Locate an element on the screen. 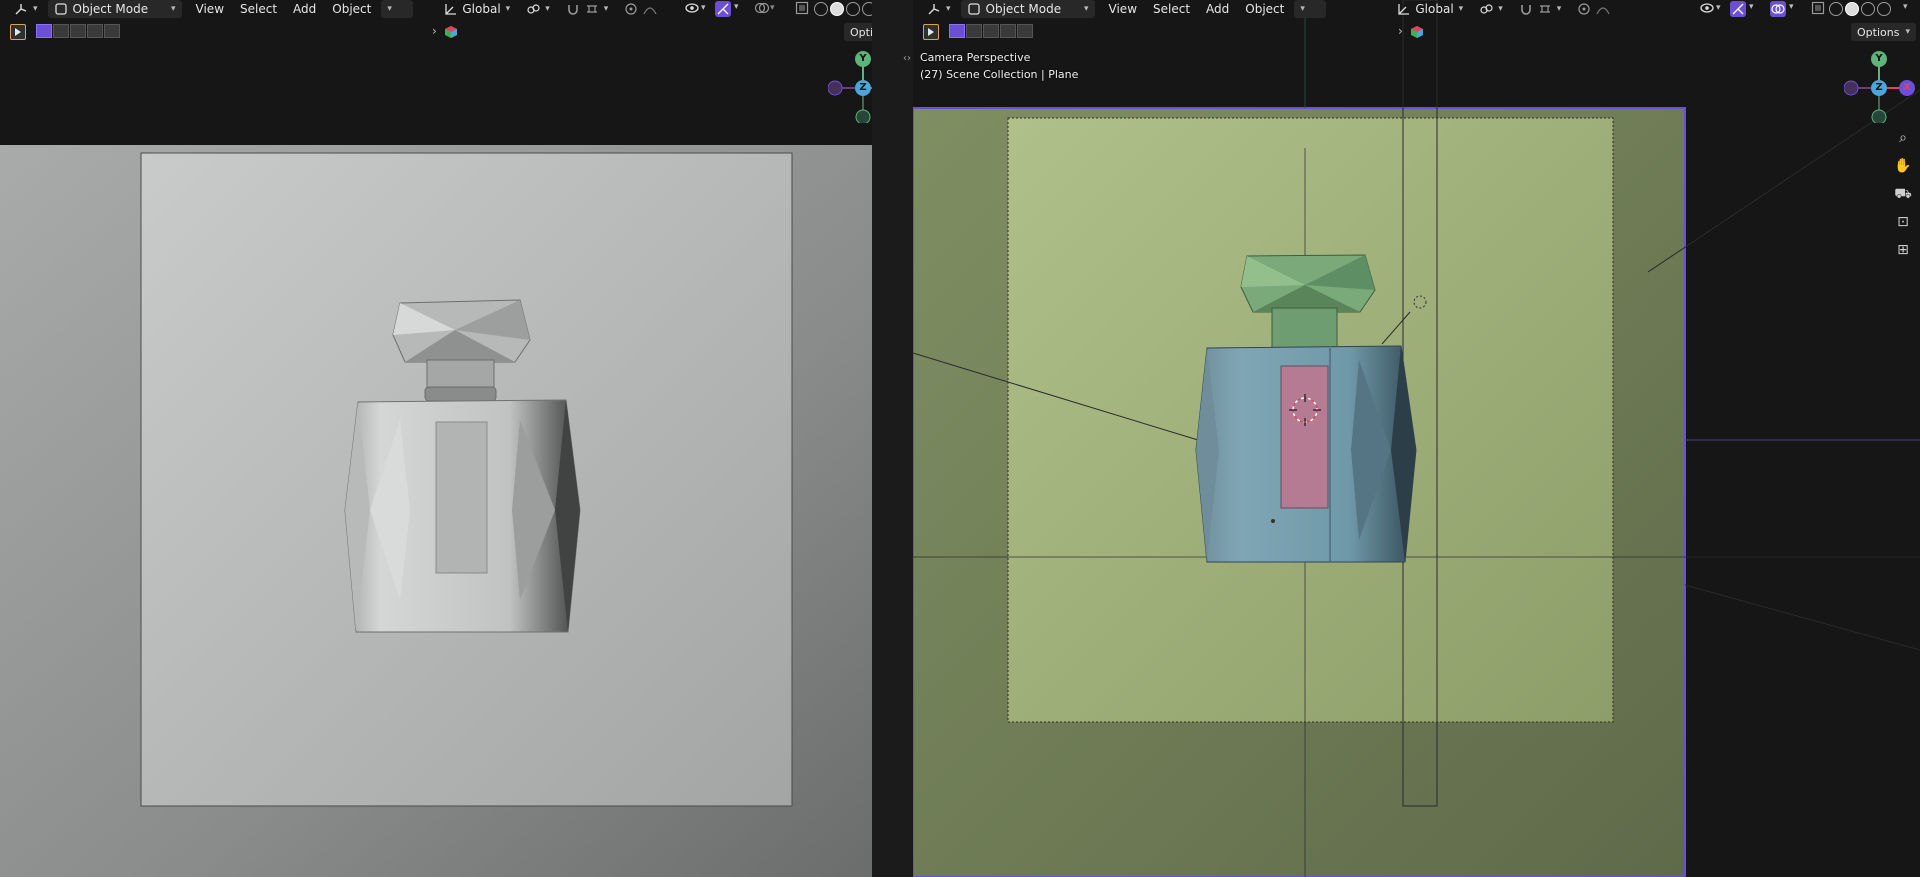  overlays-toggle: ▾ is located at coordinates (764, 8).